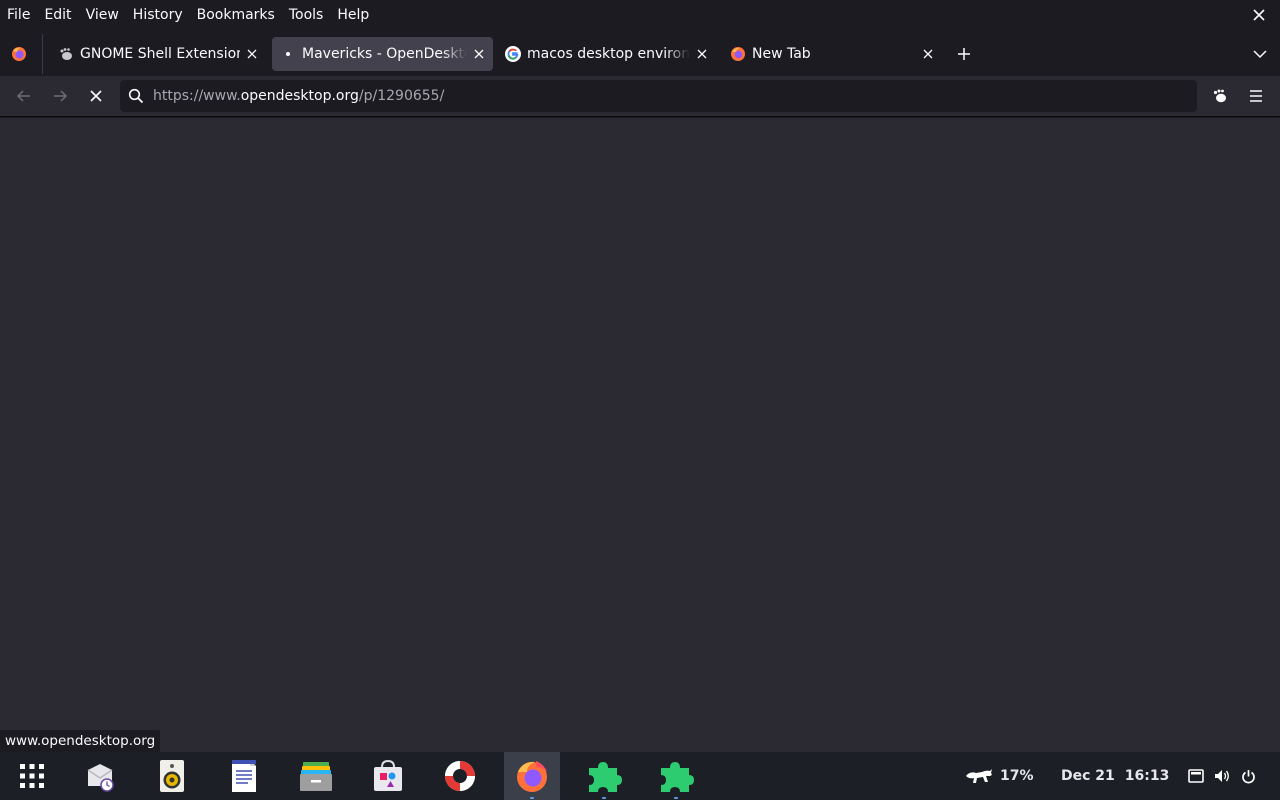 This screenshot has height=800, width=1280. What do you see at coordinates (18, 15) in the screenshot?
I see `menu-file: File` at bounding box center [18, 15].